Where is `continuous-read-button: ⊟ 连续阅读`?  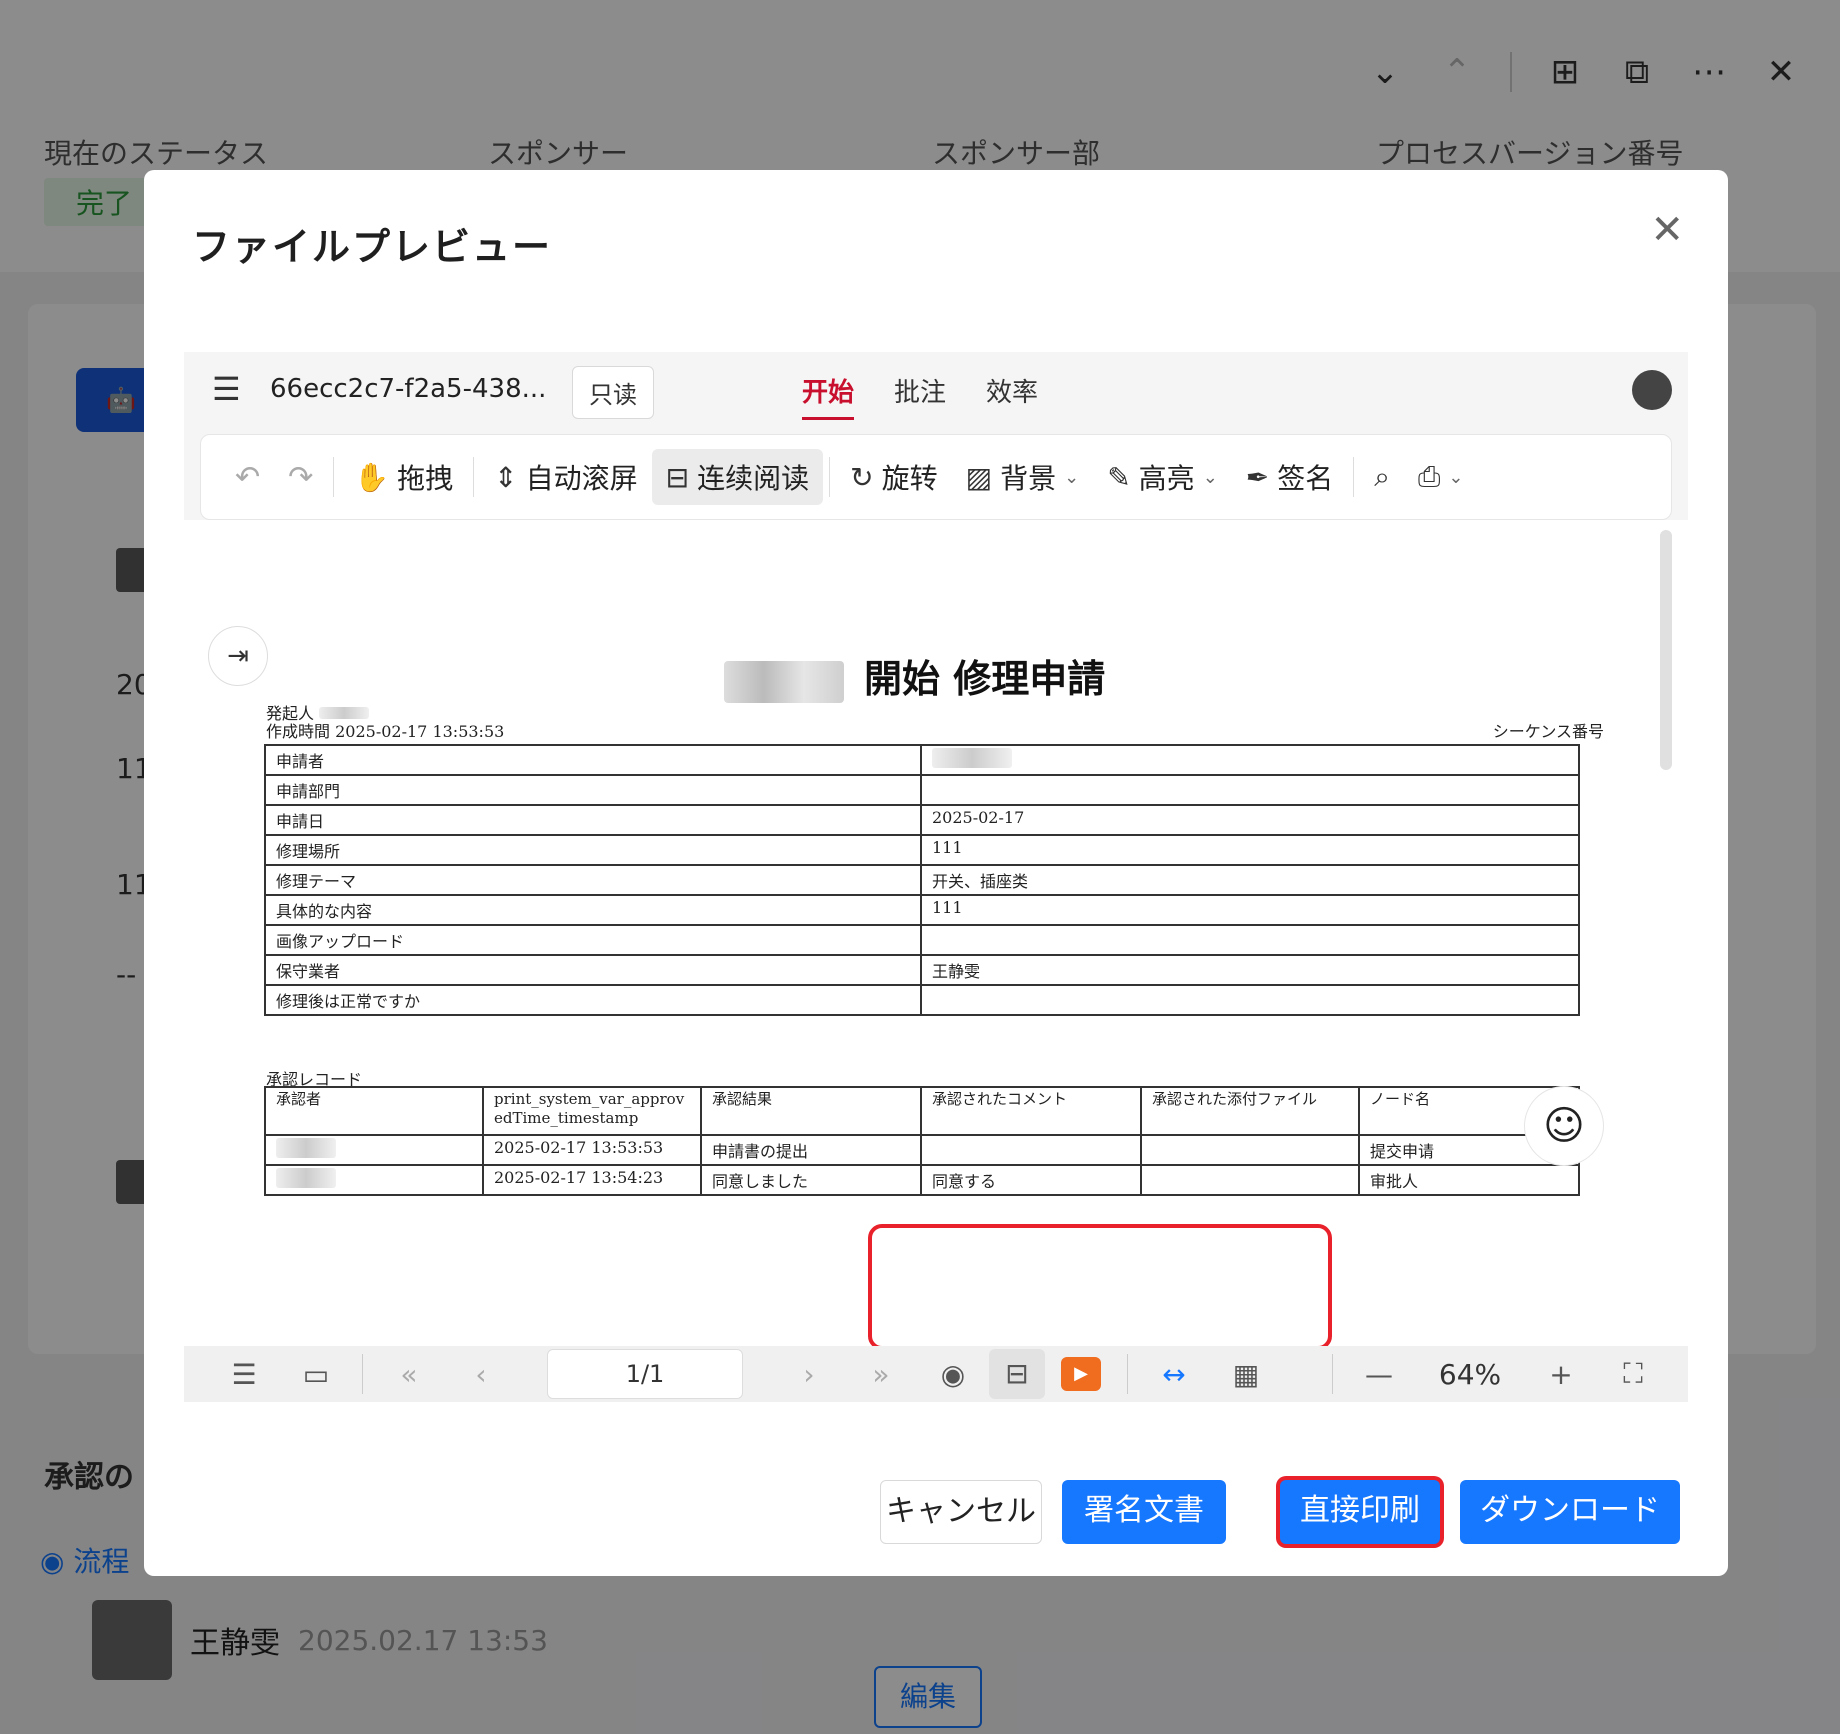
continuous-read-button: ⊟ 连续阅读 is located at coordinates (737, 477).